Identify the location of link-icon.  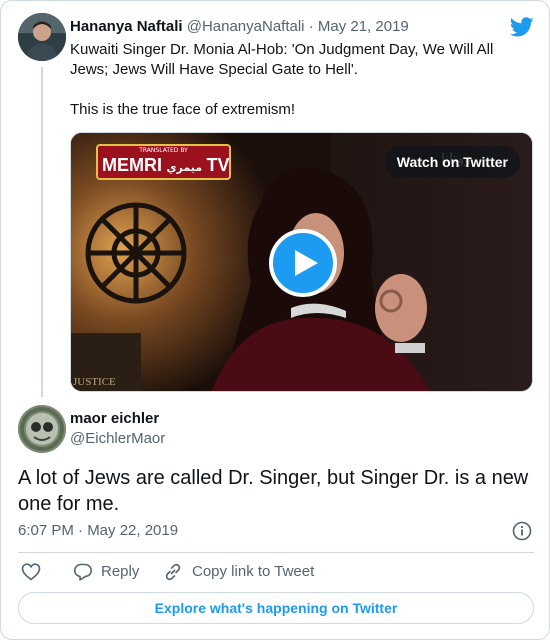
(173, 572).